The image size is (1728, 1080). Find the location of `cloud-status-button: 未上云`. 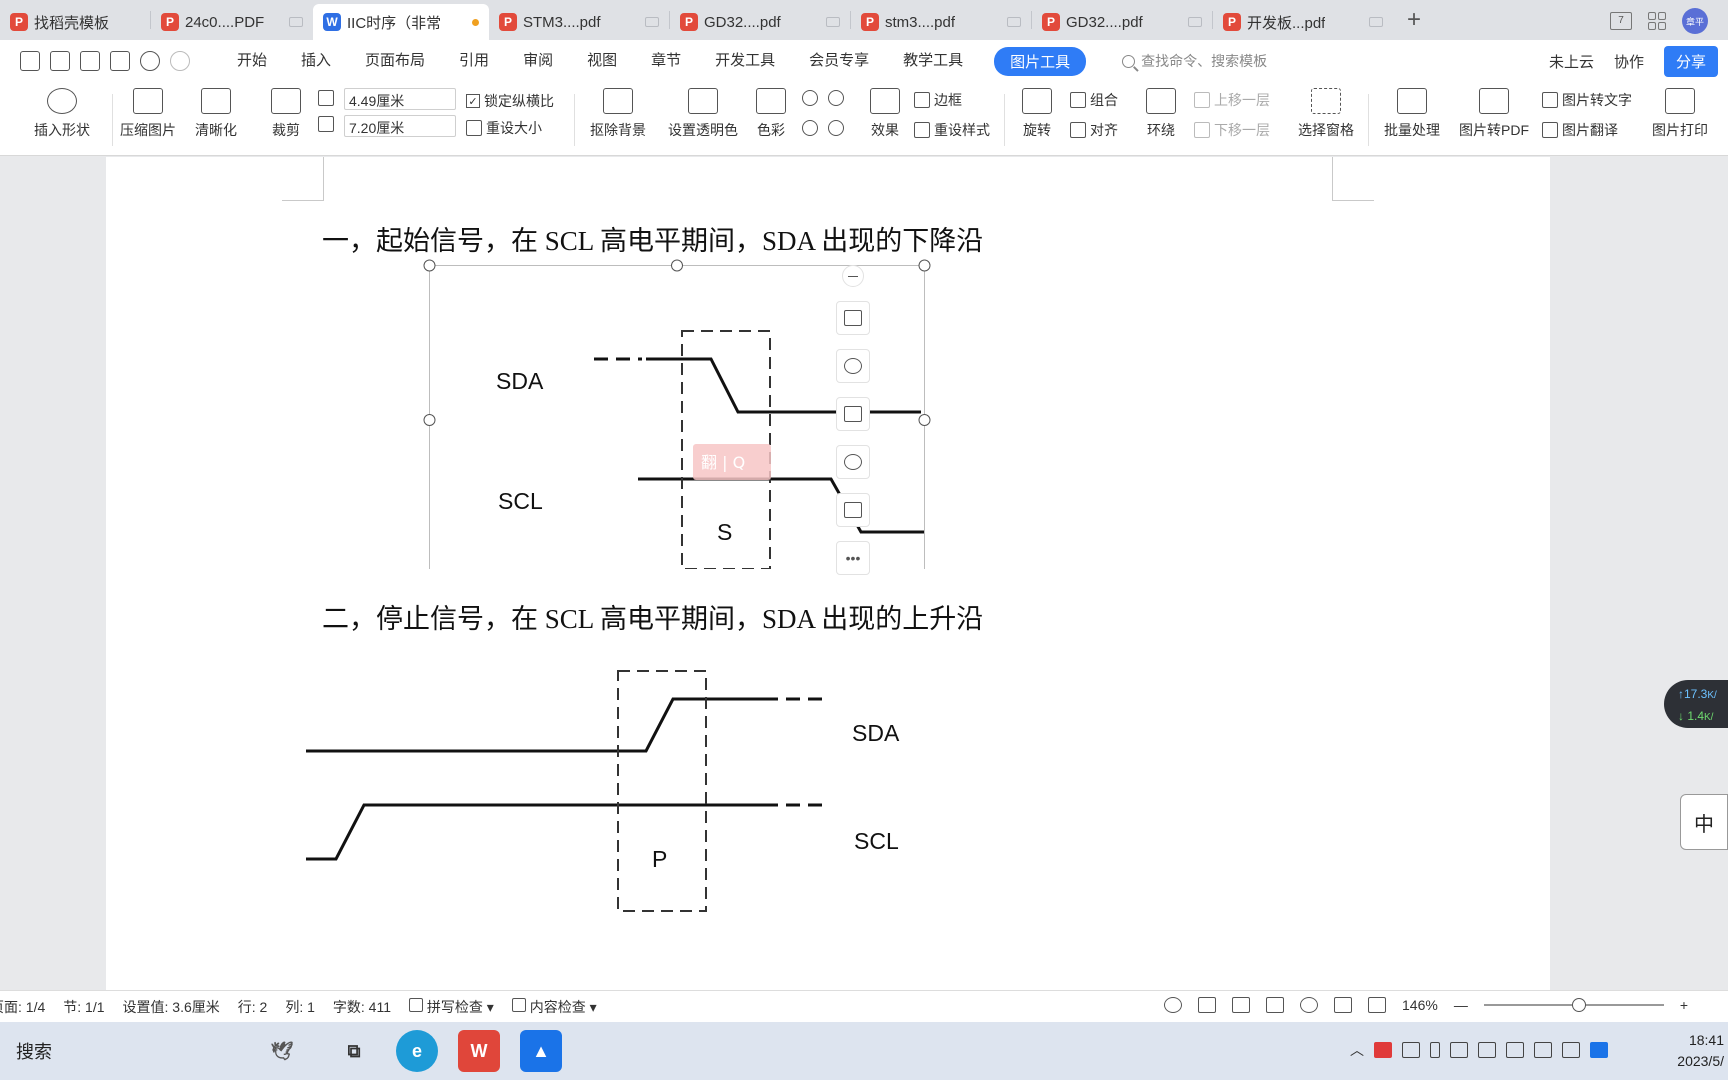

cloud-status-button: 未上云 is located at coordinates (1571, 61).